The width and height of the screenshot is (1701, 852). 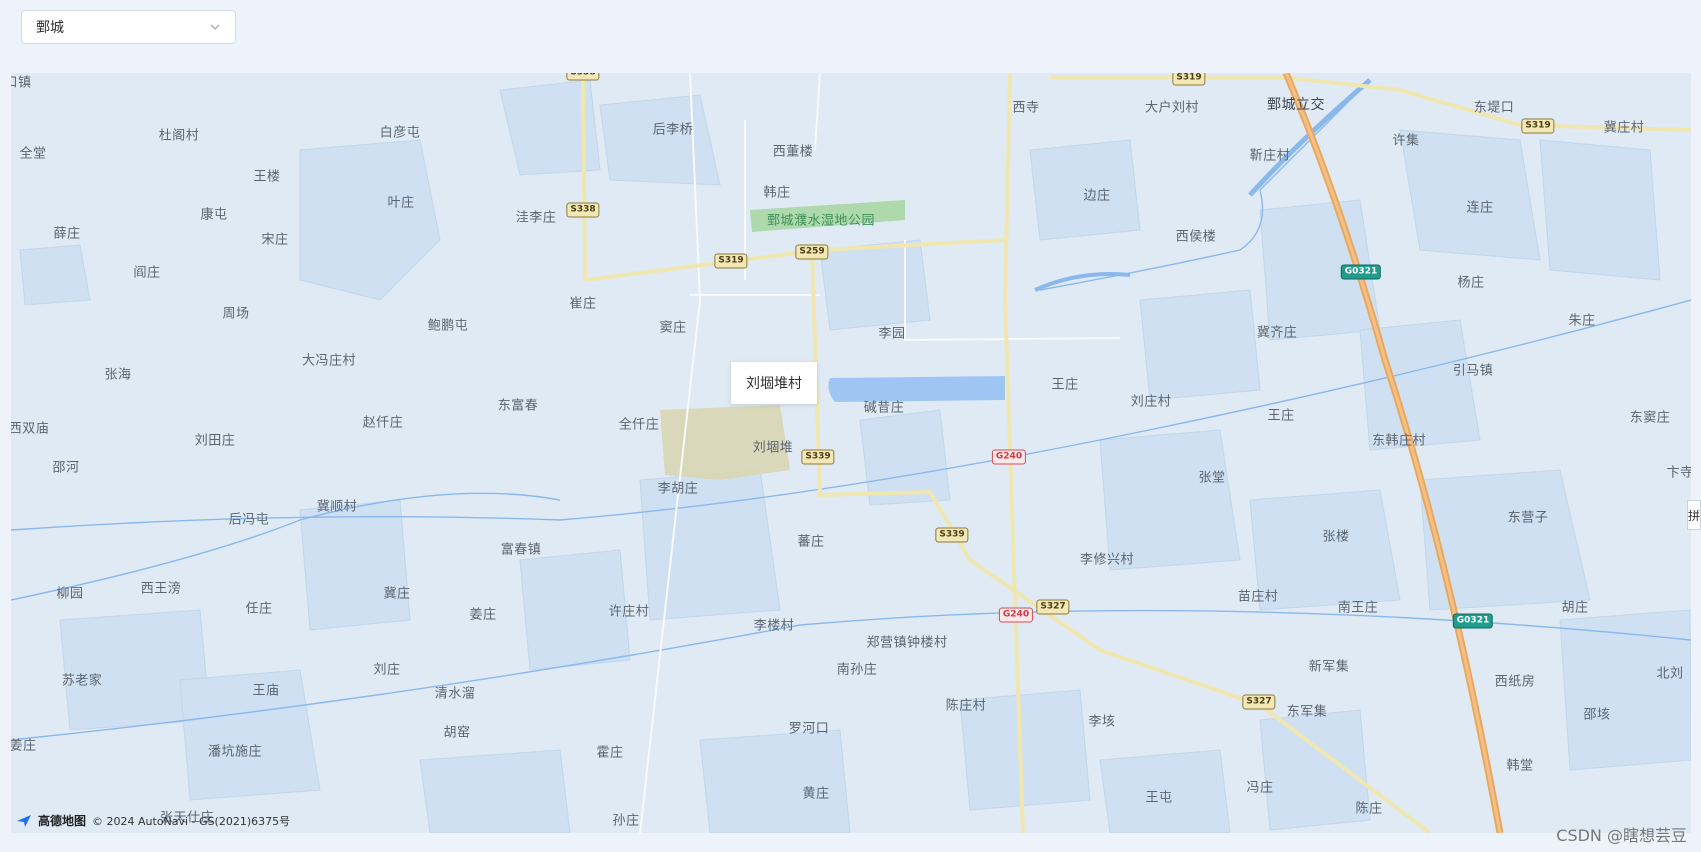 What do you see at coordinates (1336, 537) in the screenshot?
I see `place-label: 张楼` at bounding box center [1336, 537].